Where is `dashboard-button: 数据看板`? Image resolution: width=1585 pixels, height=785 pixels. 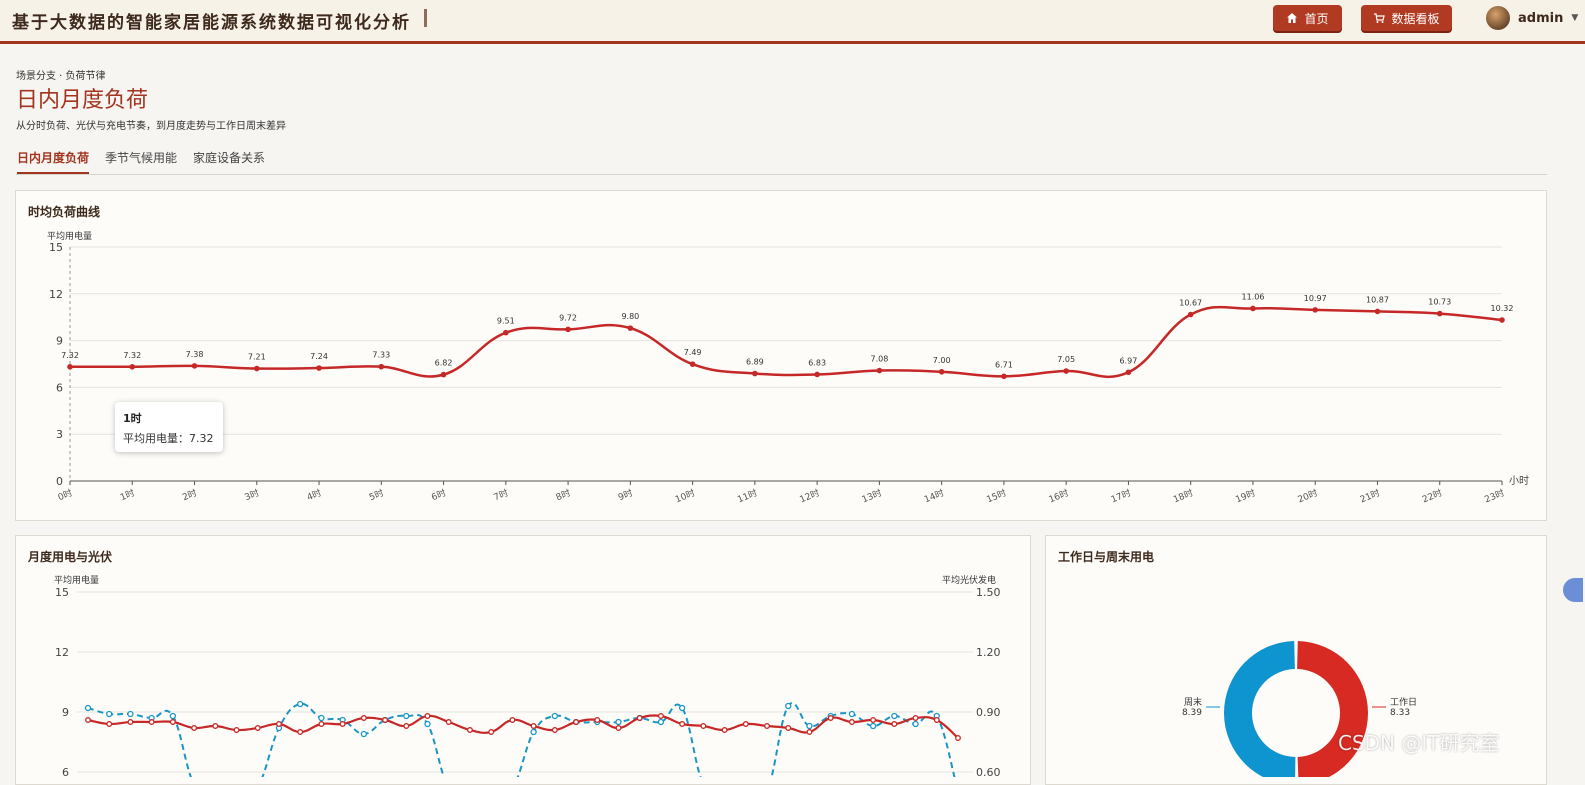
dashboard-button: 数据看板 is located at coordinates (1406, 18).